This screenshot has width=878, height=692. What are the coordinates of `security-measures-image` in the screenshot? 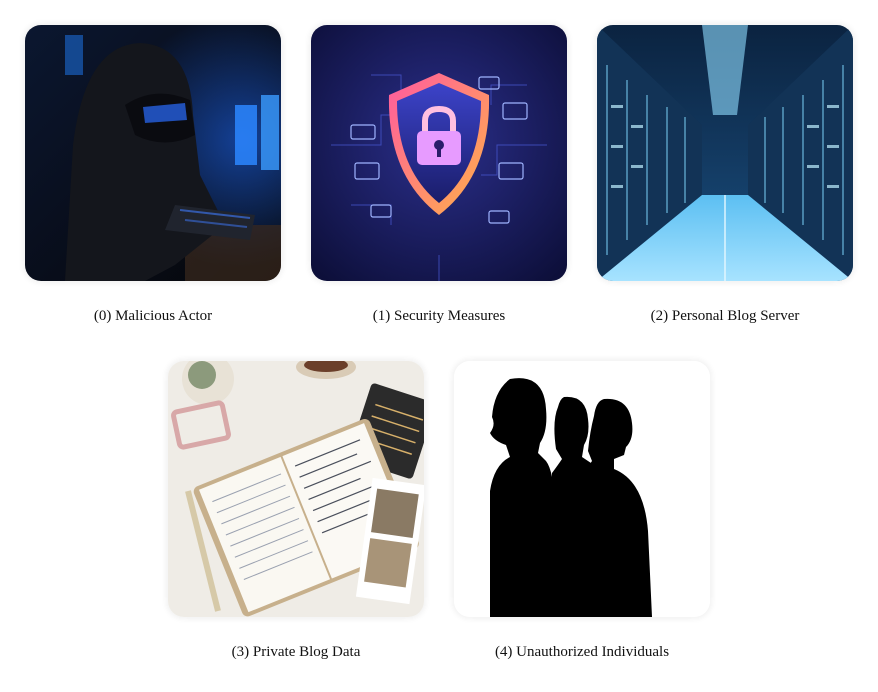 It's located at (439, 153).